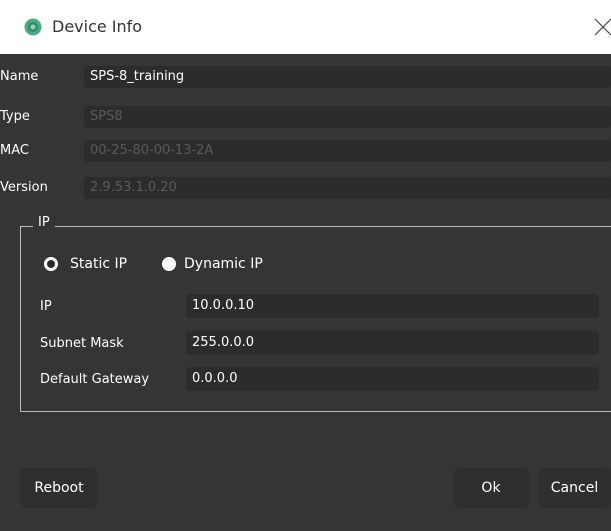  I want to click on title-bar: Device Info, so click(305, 27).